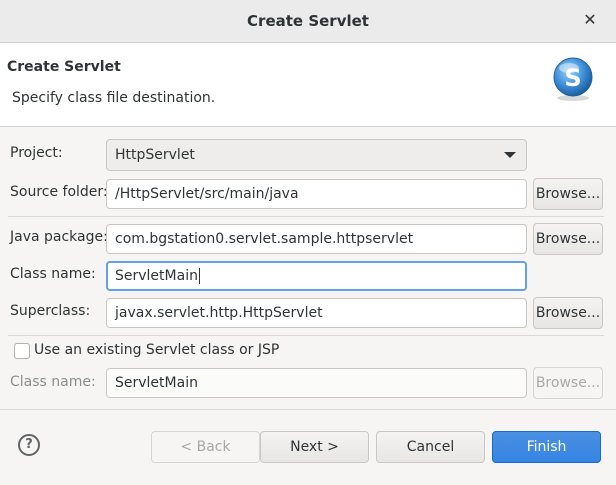  Describe the element at coordinates (22, 351) in the screenshot. I see `existing-servlet-checkbox` at that location.